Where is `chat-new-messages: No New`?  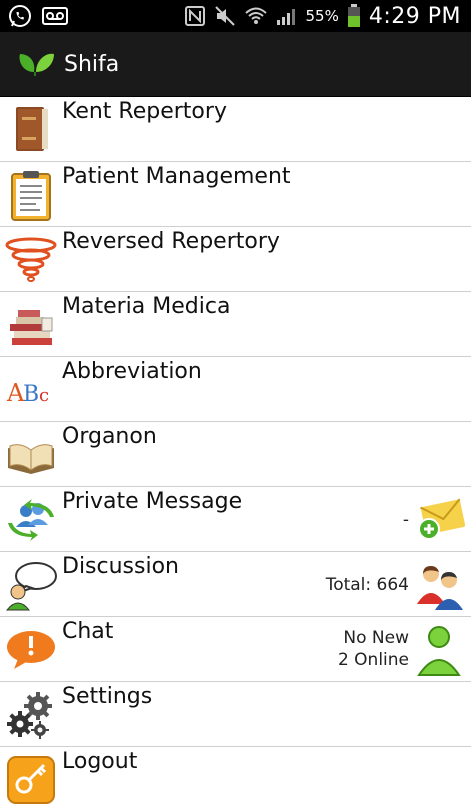 chat-new-messages: No New is located at coordinates (376, 638).